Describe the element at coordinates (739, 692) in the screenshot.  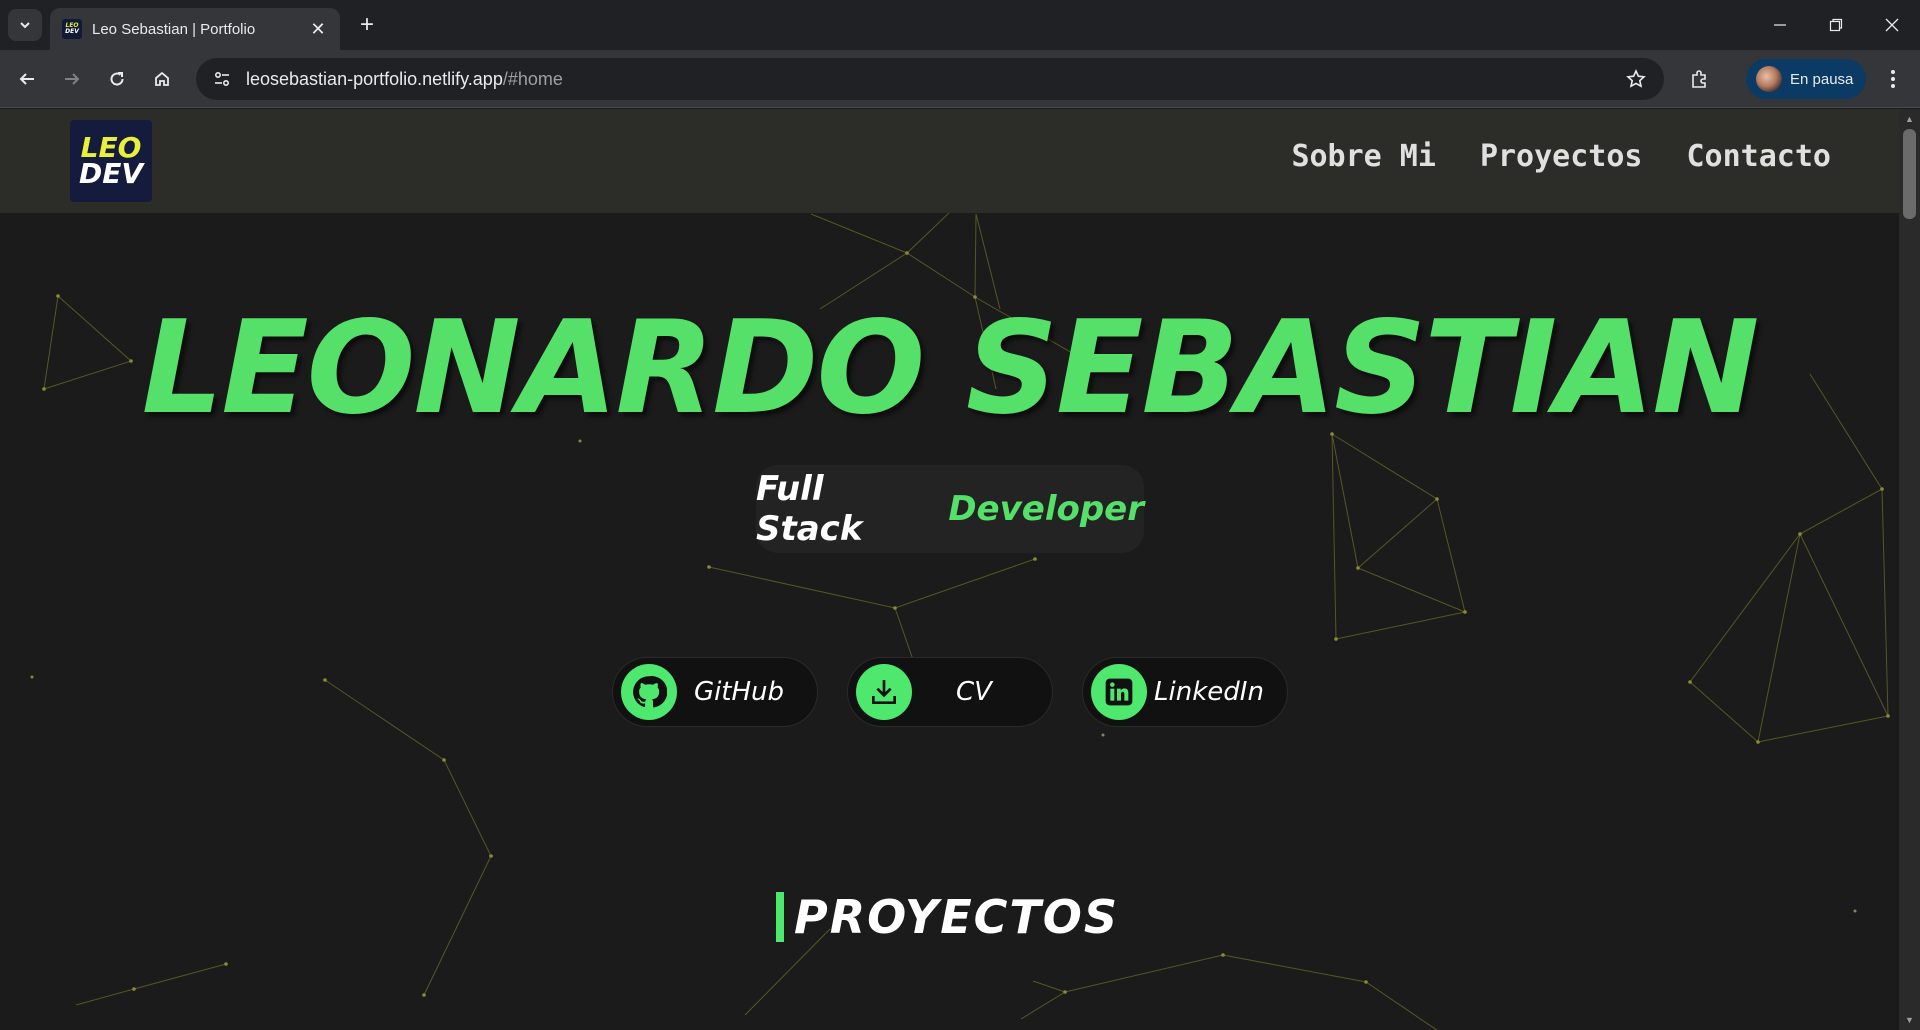
I see `github-label: GitHub` at that location.